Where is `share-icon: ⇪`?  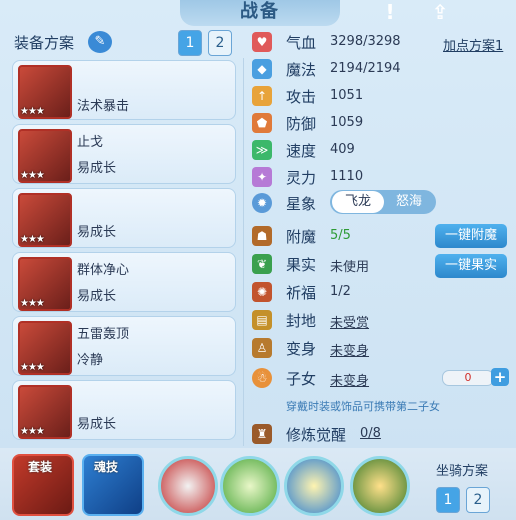 share-icon: ⇪ is located at coordinates (440, 12).